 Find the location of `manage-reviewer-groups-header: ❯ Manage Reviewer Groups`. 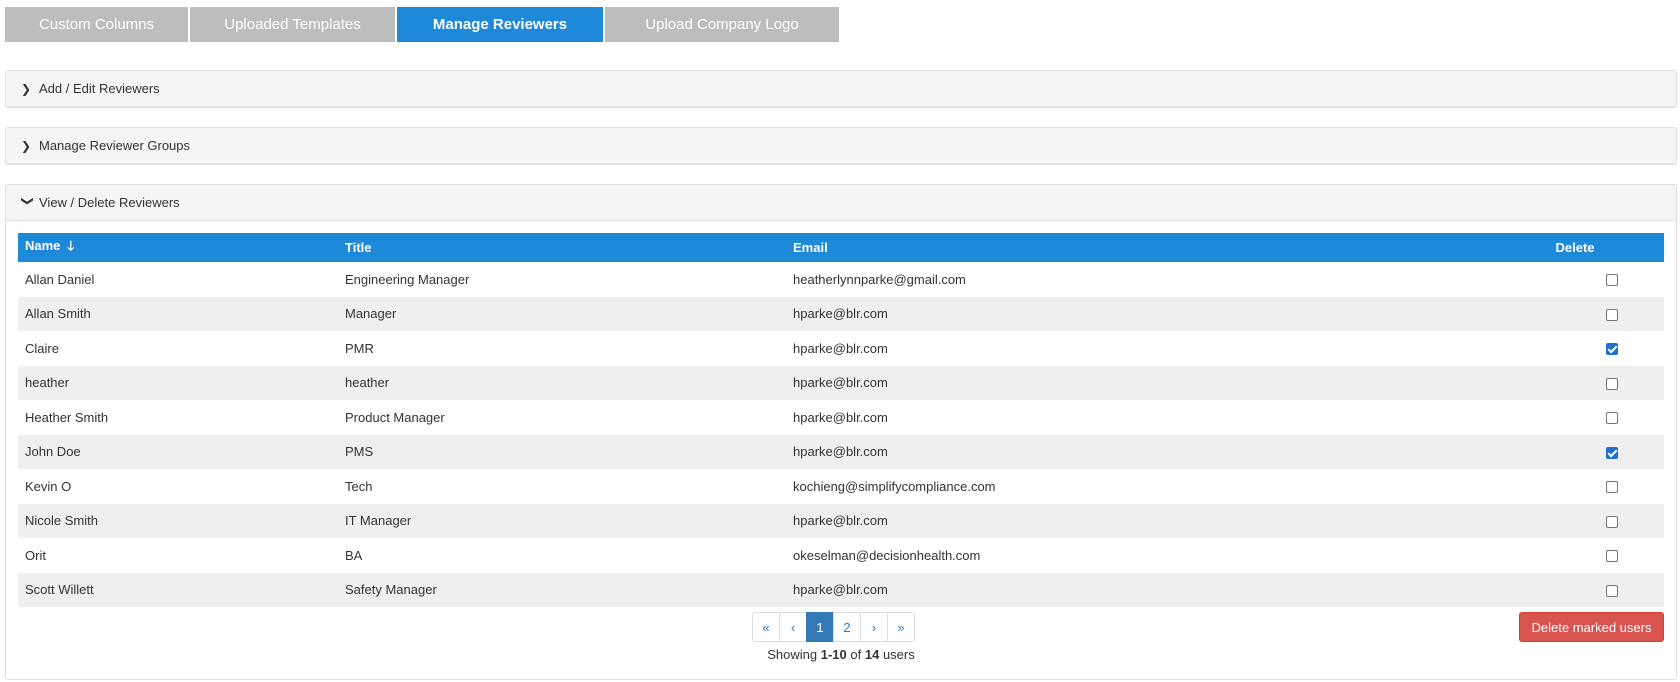

manage-reviewer-groups-header: ❯ Manage Reviewer Groups is located at coordinates (841, 146).